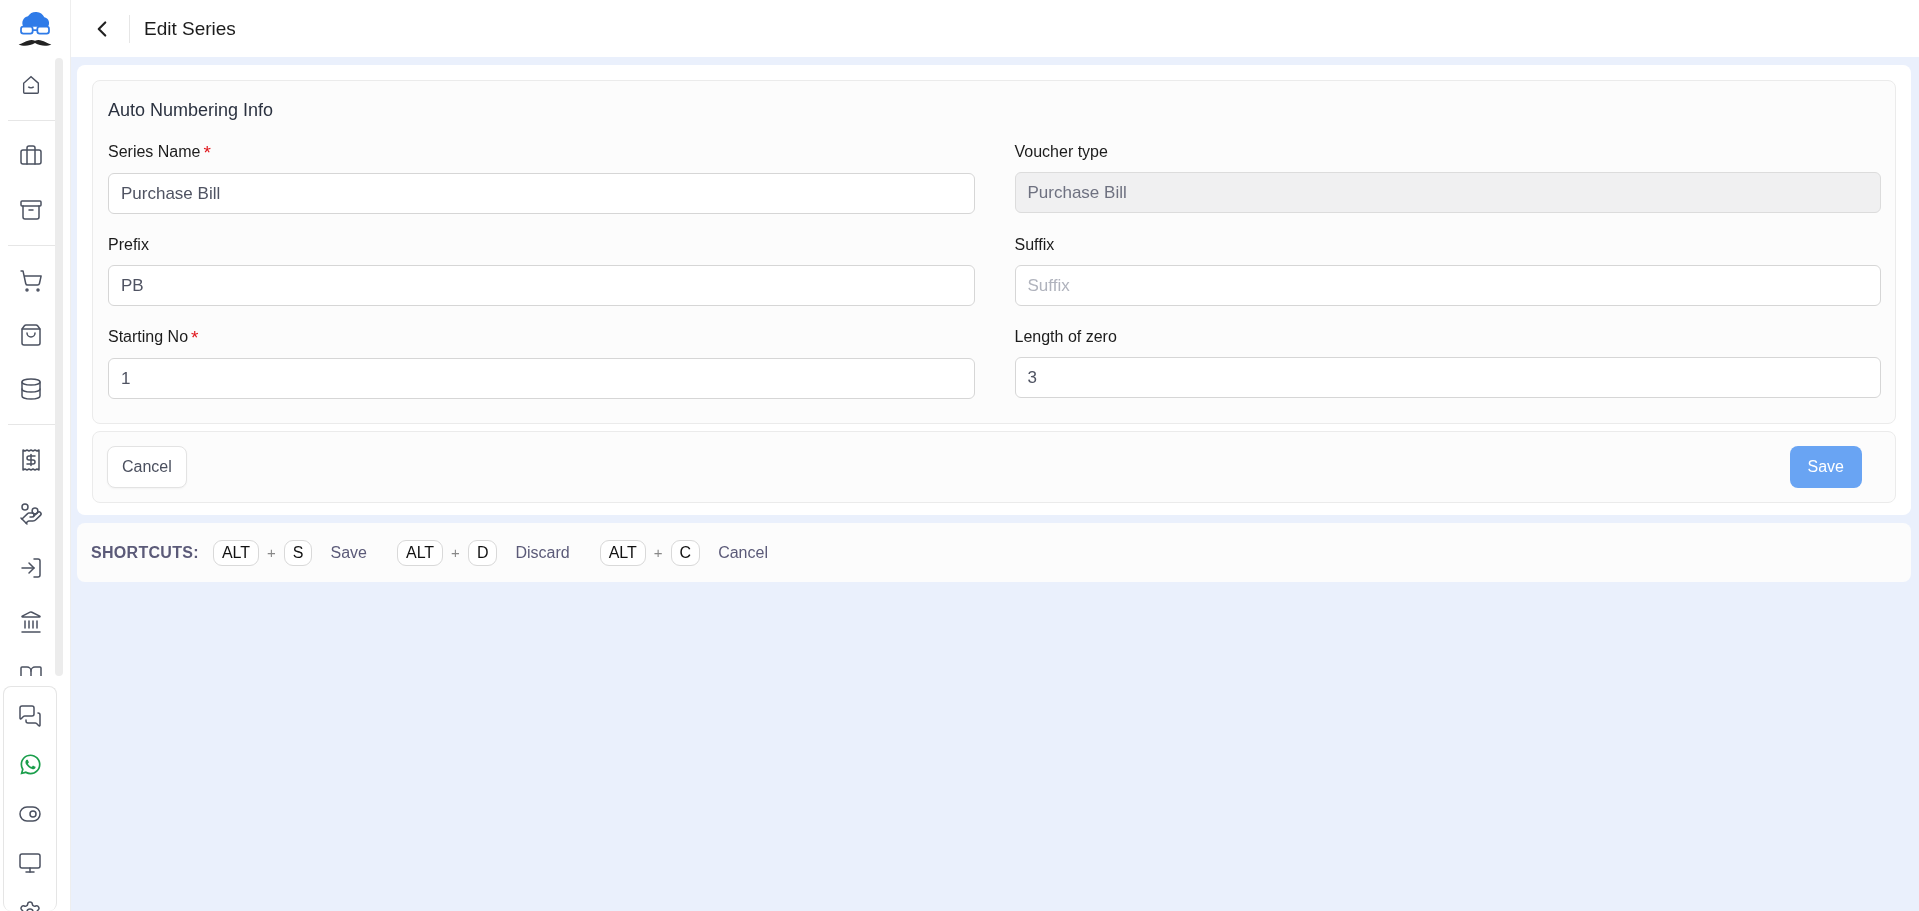  What do you see at coordinates (348, 552) in the screenshot?
I see `shortcut-action: Save` at bounding box center [348, 552].